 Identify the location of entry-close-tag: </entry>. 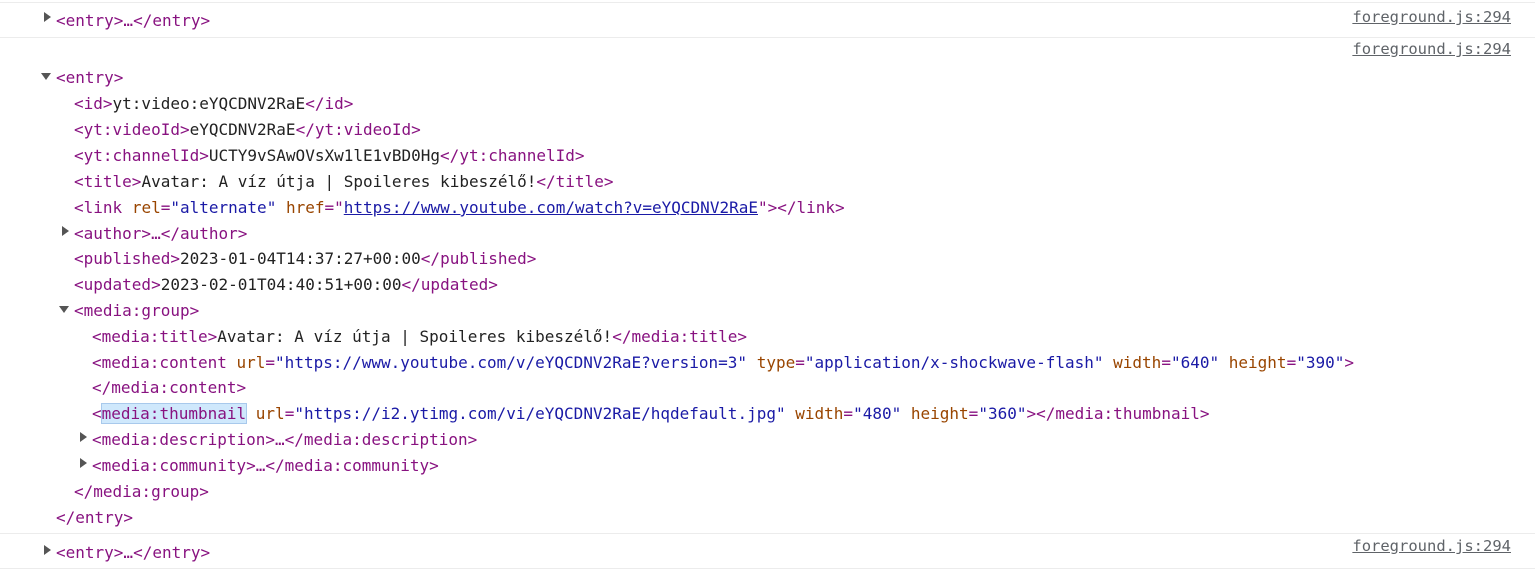
(94, 518).